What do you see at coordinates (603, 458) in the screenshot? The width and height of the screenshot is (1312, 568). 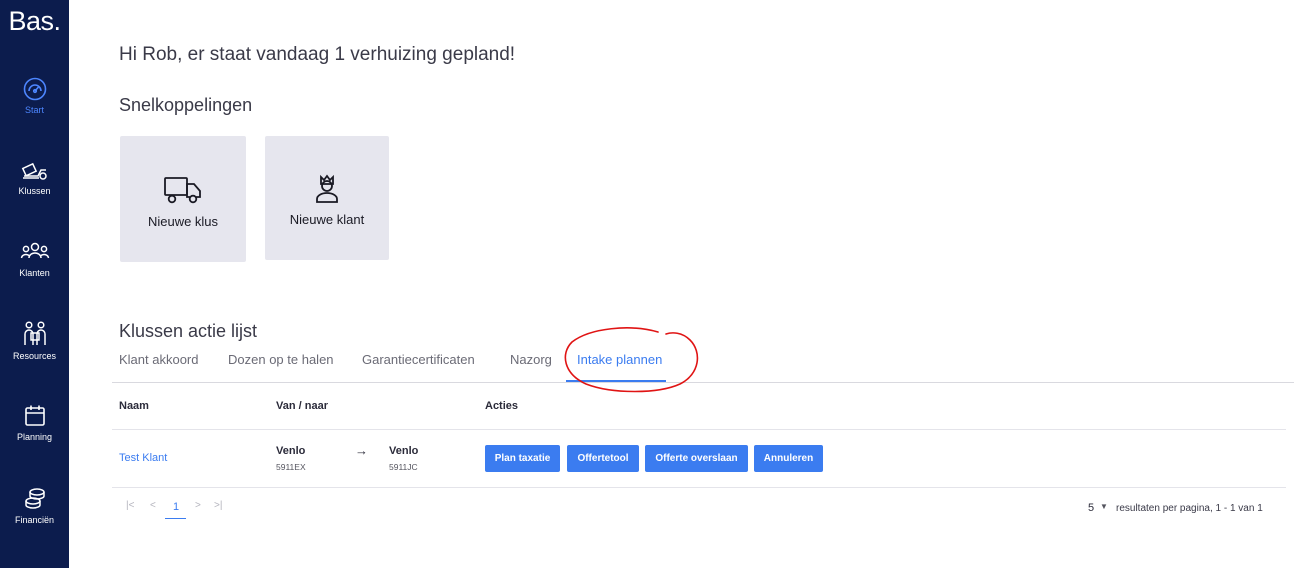 I see `offertetool-button: Offertetool` at bounding box center [603, 458].